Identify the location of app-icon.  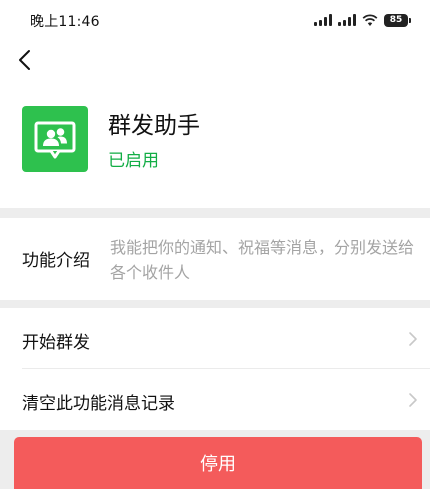
(55, 139).